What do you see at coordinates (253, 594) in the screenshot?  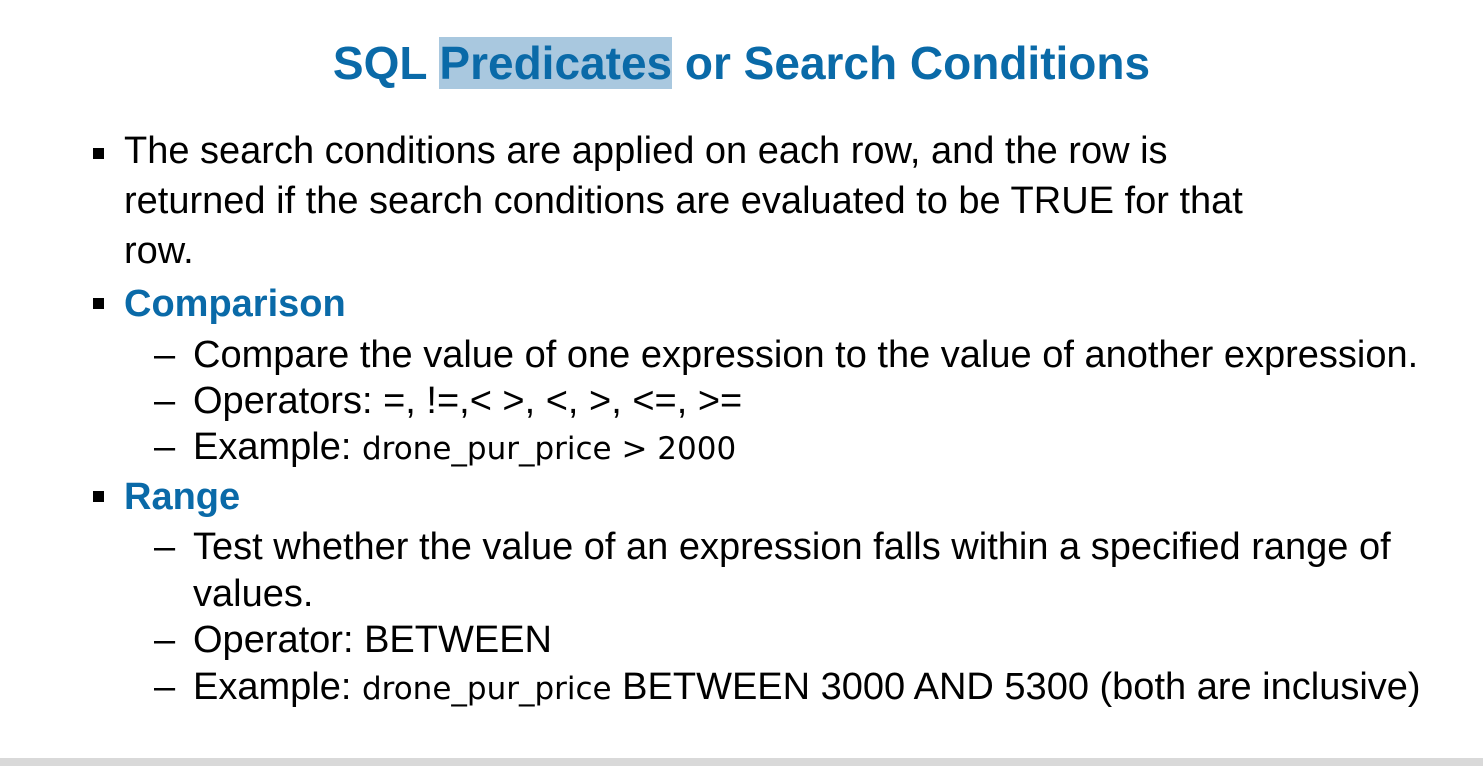 I see `range-item-1-line-2: values.` at bounding box center [253, 594].